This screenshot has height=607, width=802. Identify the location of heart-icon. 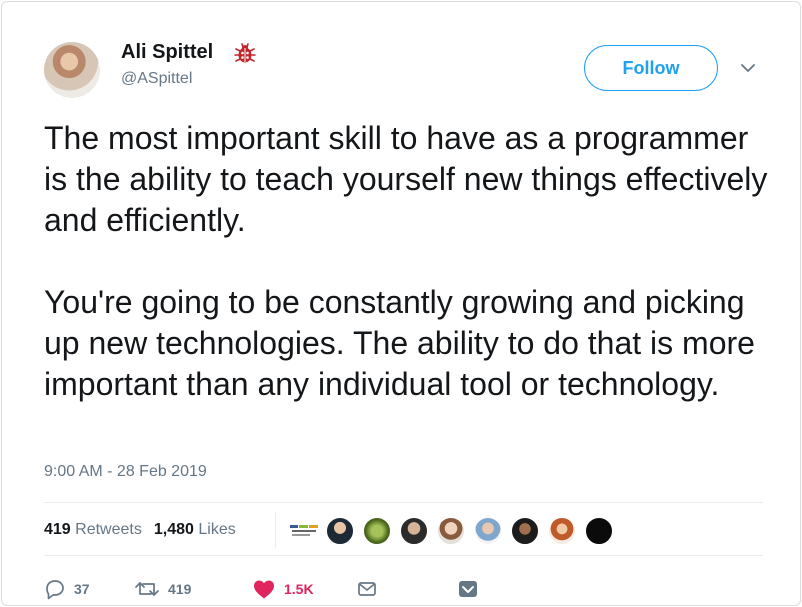
(264, 589).